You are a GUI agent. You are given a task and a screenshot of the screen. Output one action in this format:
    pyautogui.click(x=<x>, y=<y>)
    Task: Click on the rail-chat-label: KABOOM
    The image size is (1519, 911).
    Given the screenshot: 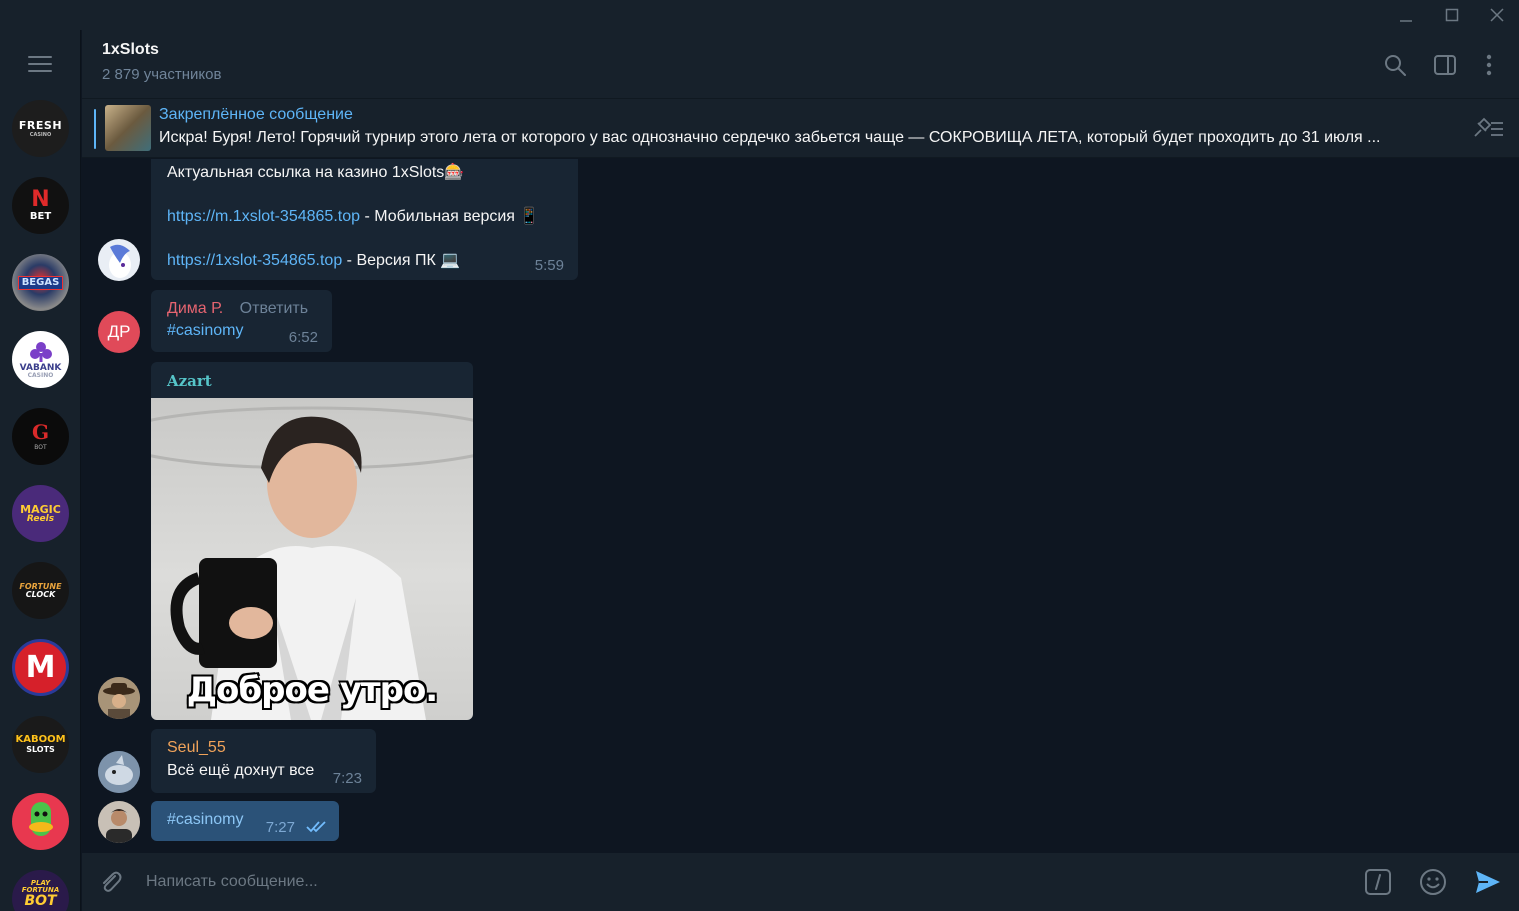 What is the action you would take?
    pyautogui.click(x=40, y=739)
    